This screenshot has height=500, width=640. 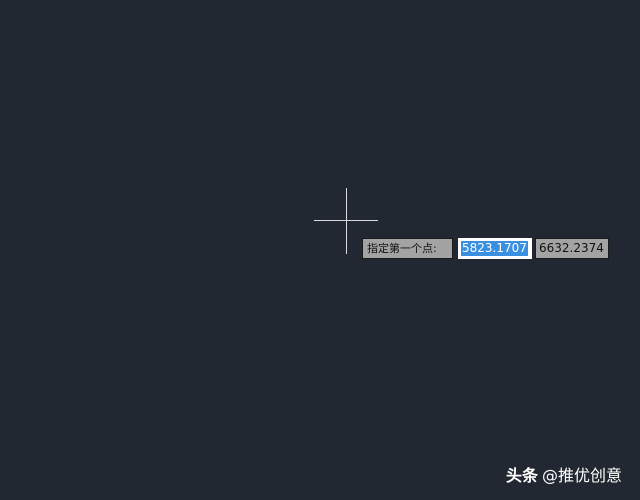 I want to click on watermark-brand: 头条, so click(x=522, y=475).